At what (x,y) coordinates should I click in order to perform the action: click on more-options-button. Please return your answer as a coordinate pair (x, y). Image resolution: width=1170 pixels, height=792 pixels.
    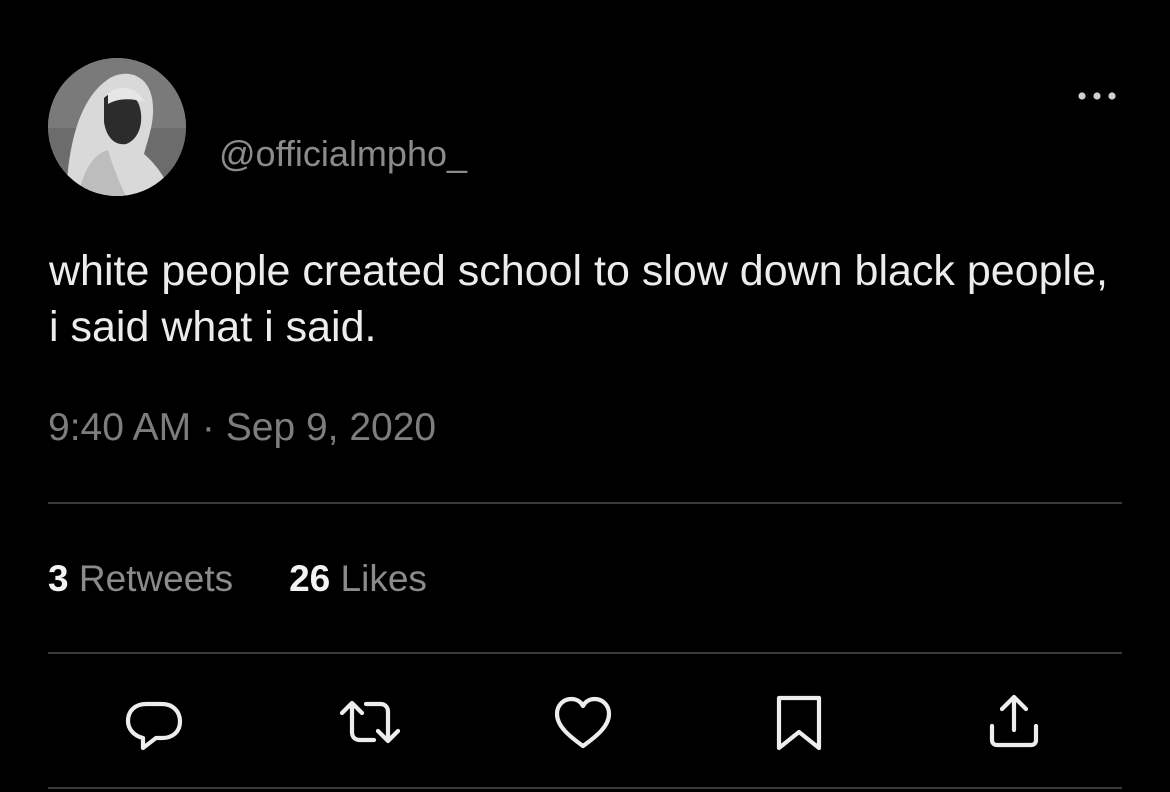
    Looking at the image, I should click on (1097, 95).